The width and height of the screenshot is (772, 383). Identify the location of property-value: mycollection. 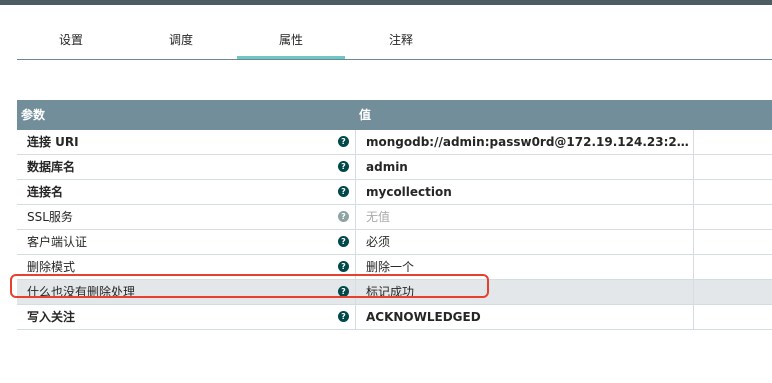
(529, 192).